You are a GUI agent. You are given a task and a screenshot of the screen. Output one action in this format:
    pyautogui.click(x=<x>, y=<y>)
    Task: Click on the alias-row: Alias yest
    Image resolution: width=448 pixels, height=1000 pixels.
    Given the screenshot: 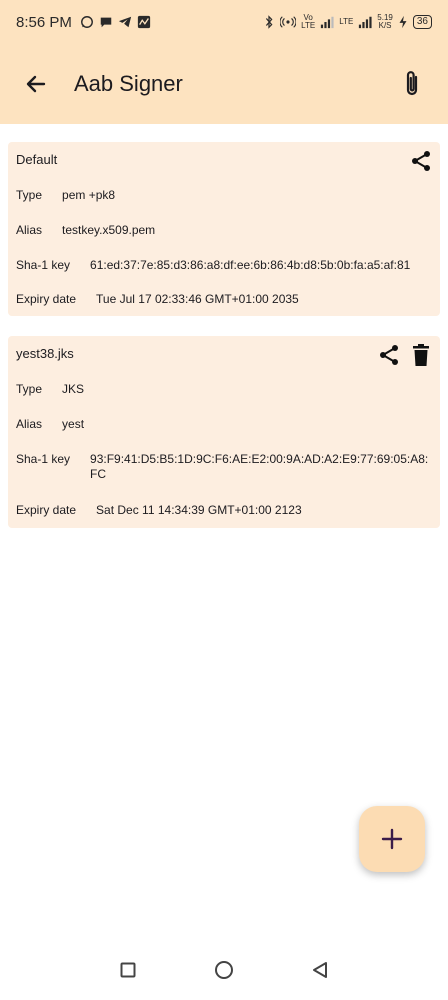 What is the action you would take?
    pyautogui.click(x=50, y=424)
    